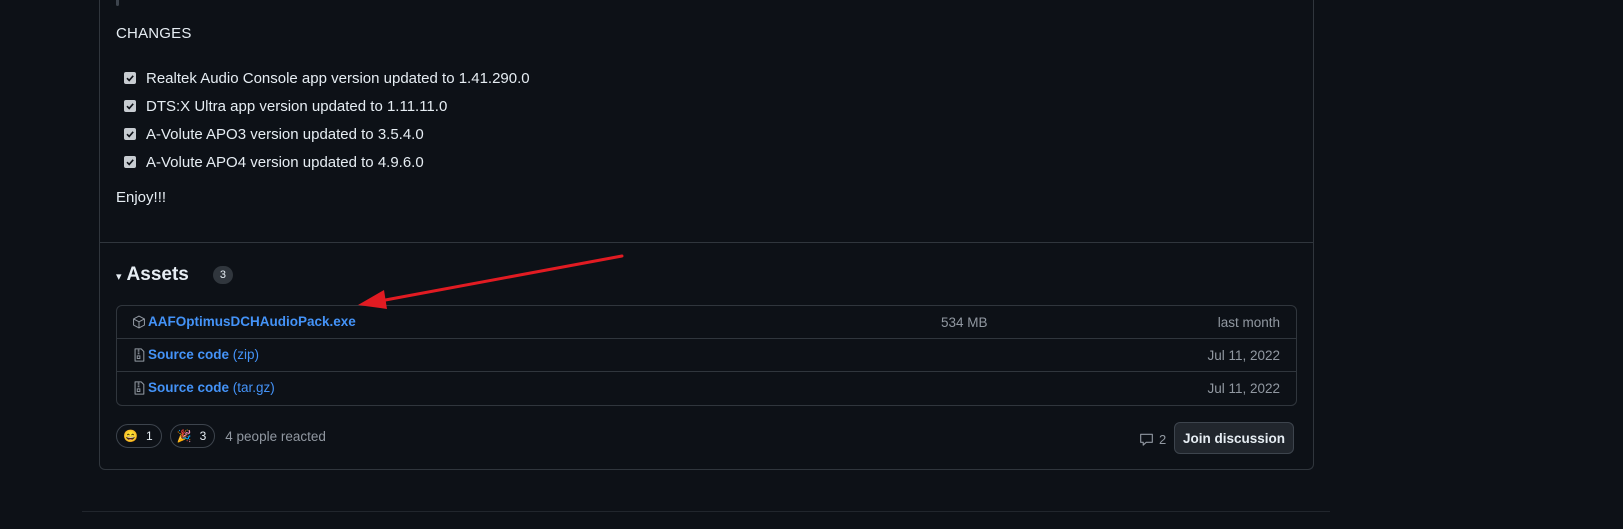 This screenshot has height=529, width=1623. What do you see at coordinates (285, 134) in the screenshot?
I see `task-item-label: A-Volute APO3 version updated to 3.5.4.0` at bounding box center [285, 134].